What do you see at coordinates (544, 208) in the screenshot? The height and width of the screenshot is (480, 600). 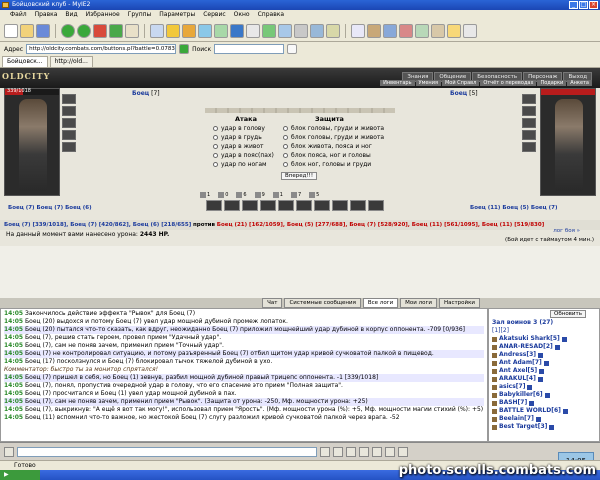 I see `team-member: Боец (7)` at bounding box center [544, 208].